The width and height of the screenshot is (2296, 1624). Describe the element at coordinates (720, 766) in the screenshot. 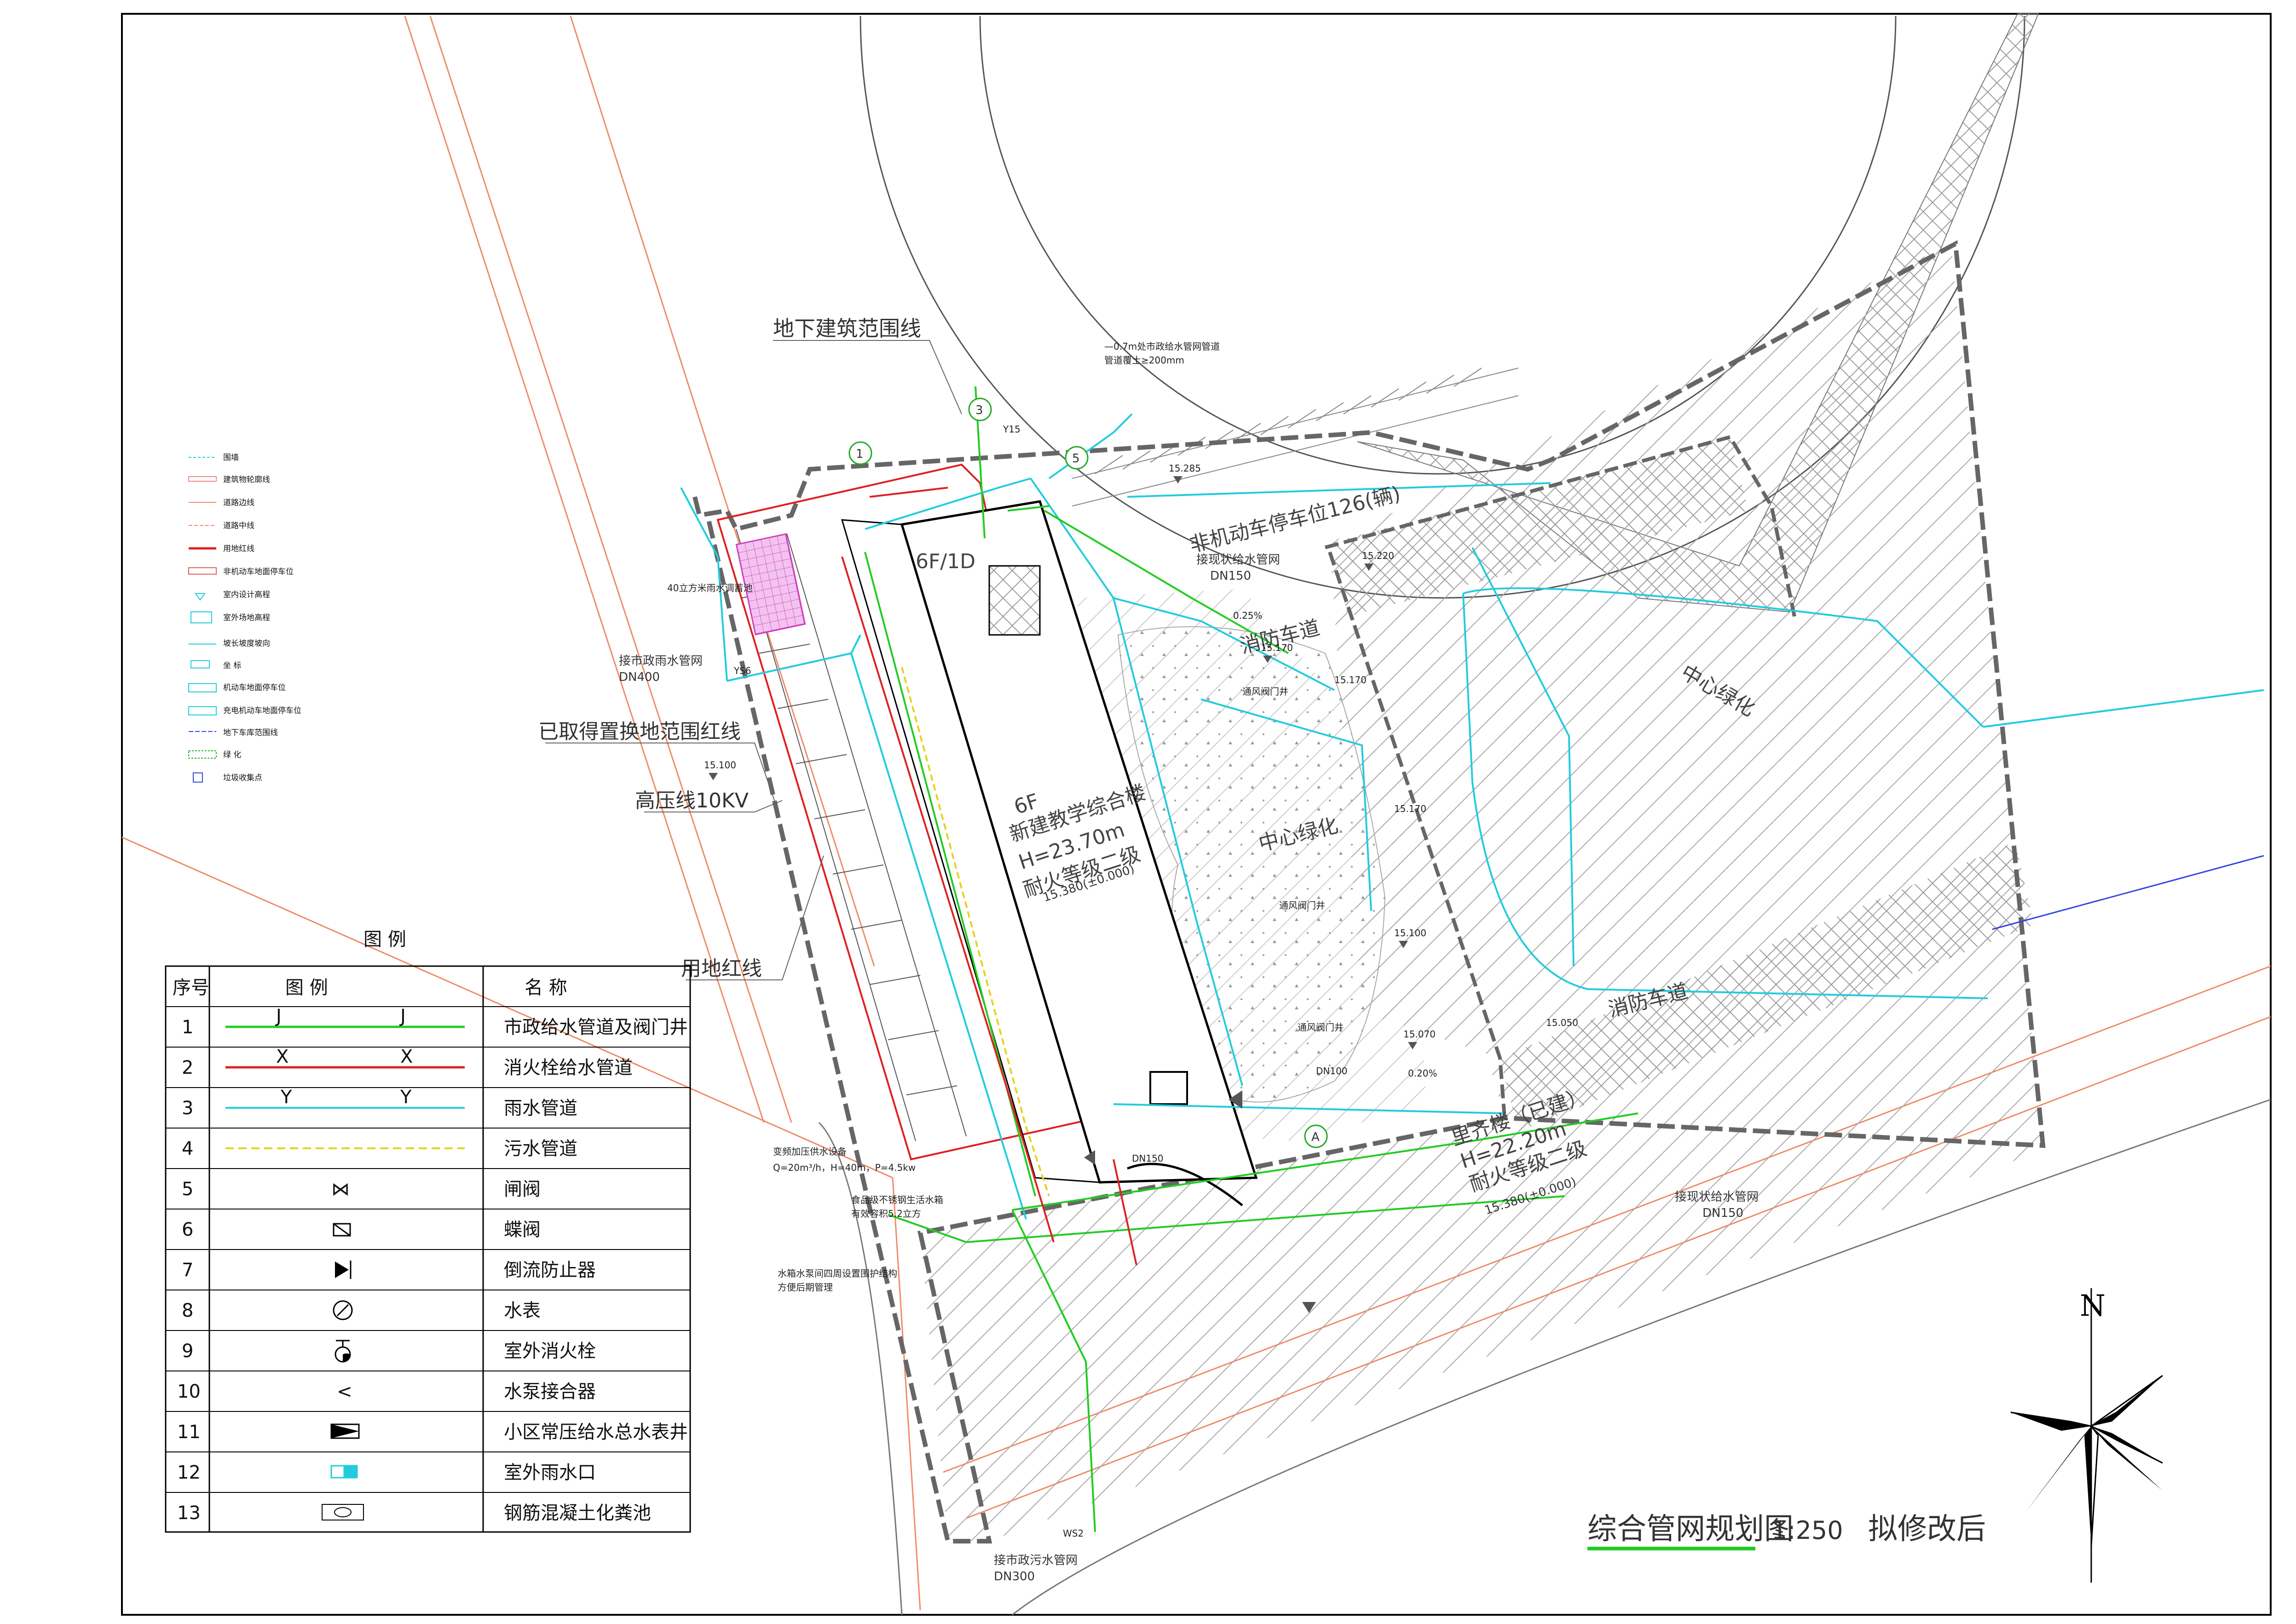

I see `elevation-5: 15.100` at that location.